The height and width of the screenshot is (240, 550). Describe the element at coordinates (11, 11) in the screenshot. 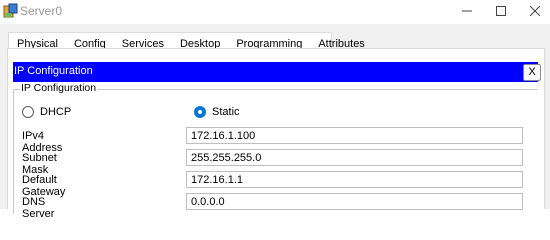

I see `server-app-icon` at that location.